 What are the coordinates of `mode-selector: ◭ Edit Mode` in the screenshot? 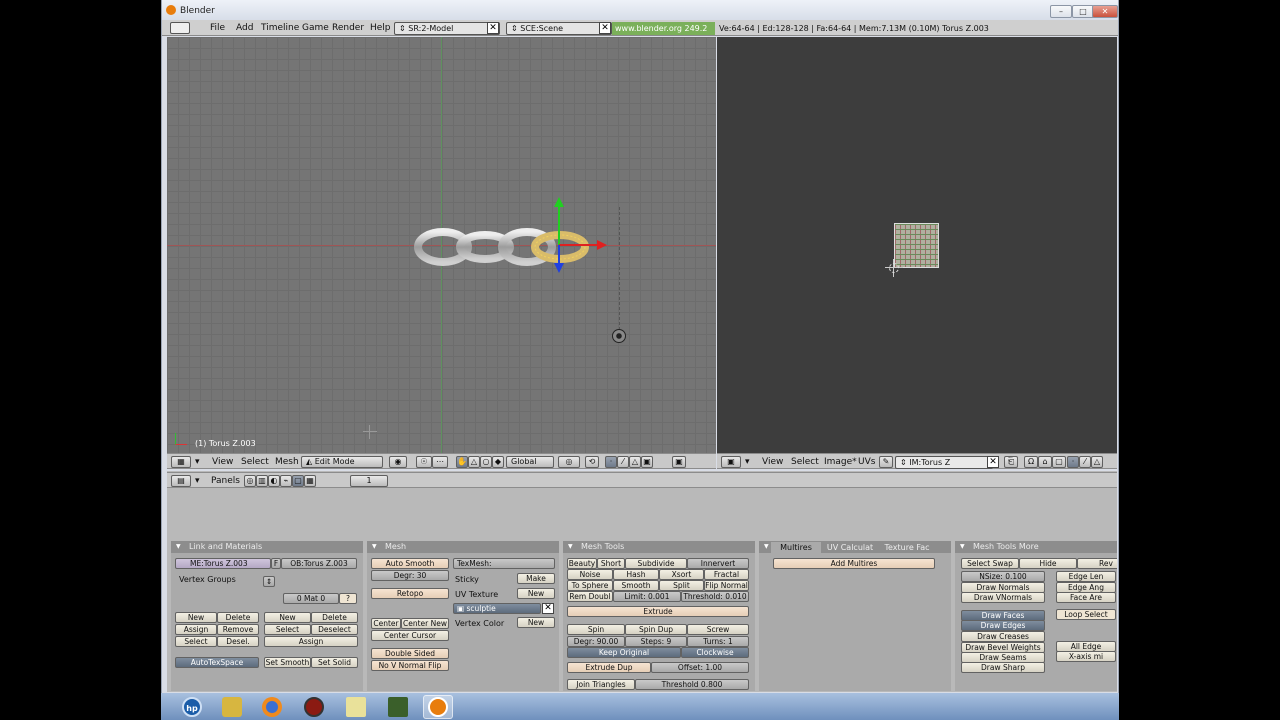 It's located at (342, 462).